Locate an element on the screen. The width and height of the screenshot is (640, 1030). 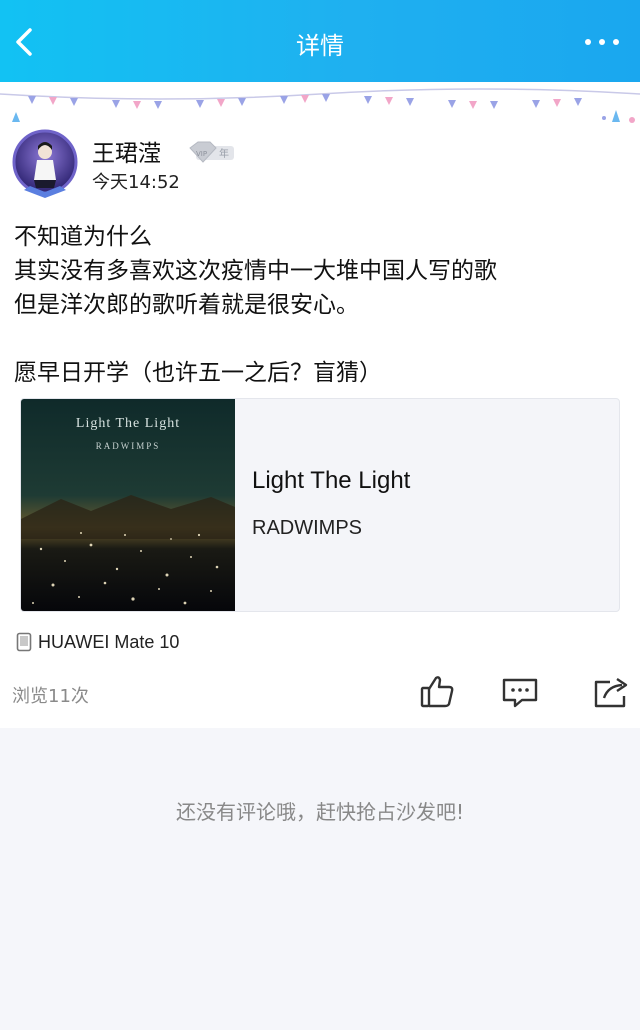
content-line-blank is located at coordinates (255, 339).